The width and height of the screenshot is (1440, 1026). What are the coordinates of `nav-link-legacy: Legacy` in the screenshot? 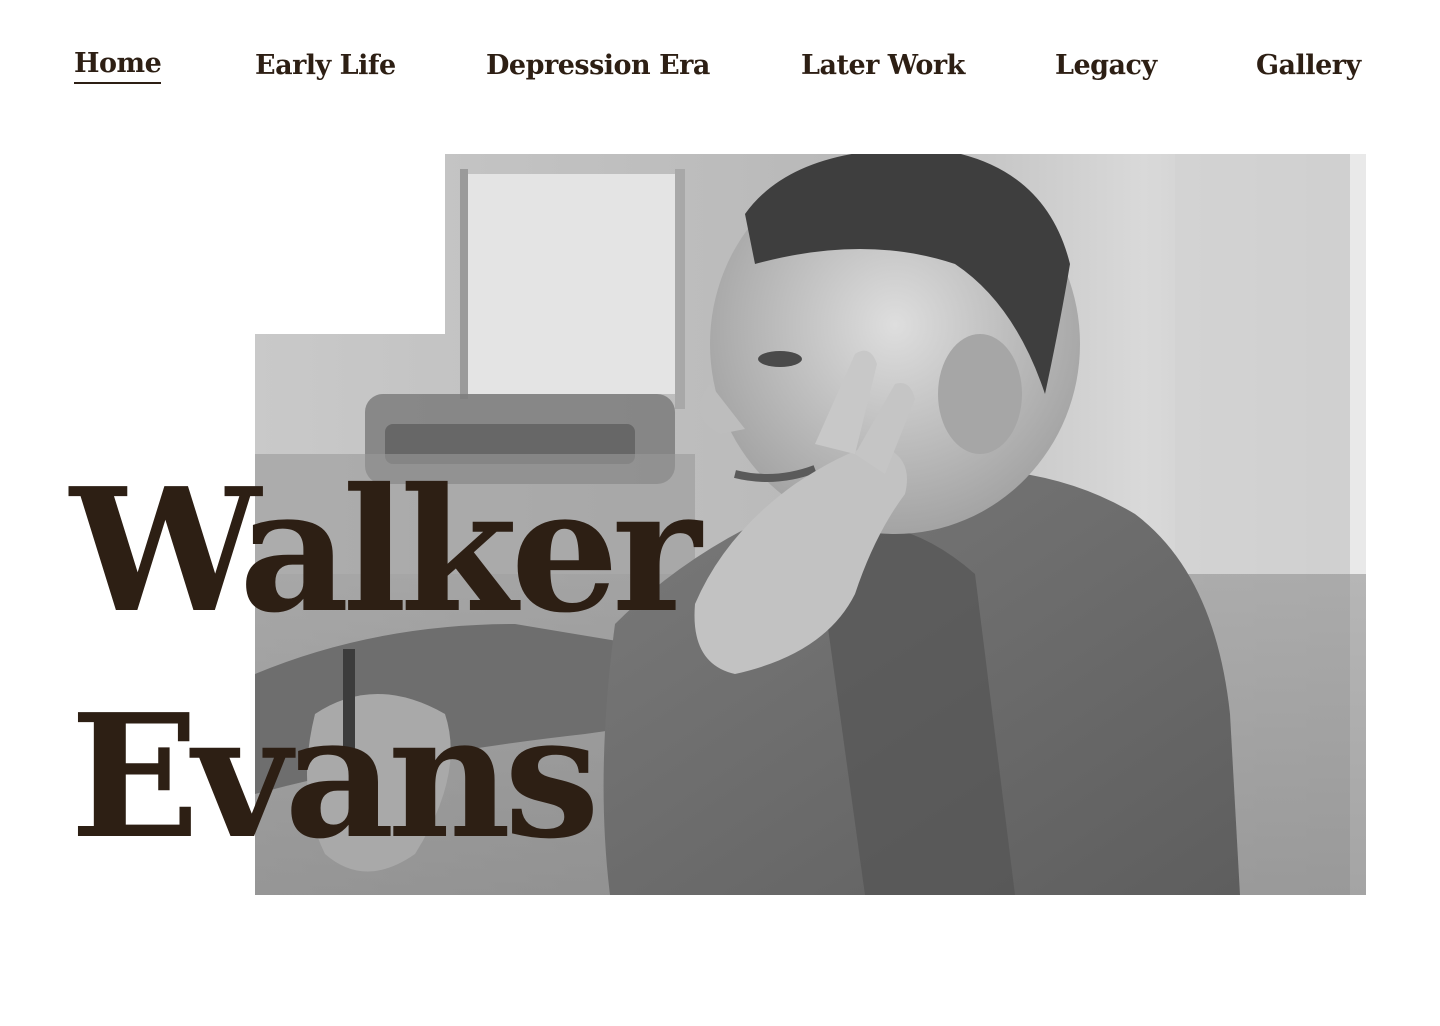 It's located at (1106, 66).